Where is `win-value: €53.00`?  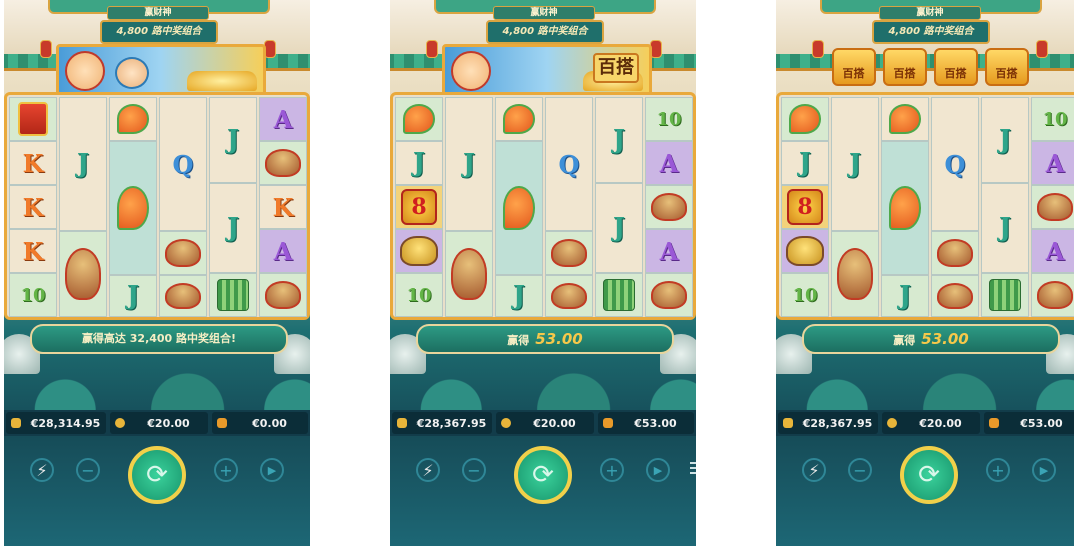 win-value: €53.00 is located at coordinates (1041, 423).